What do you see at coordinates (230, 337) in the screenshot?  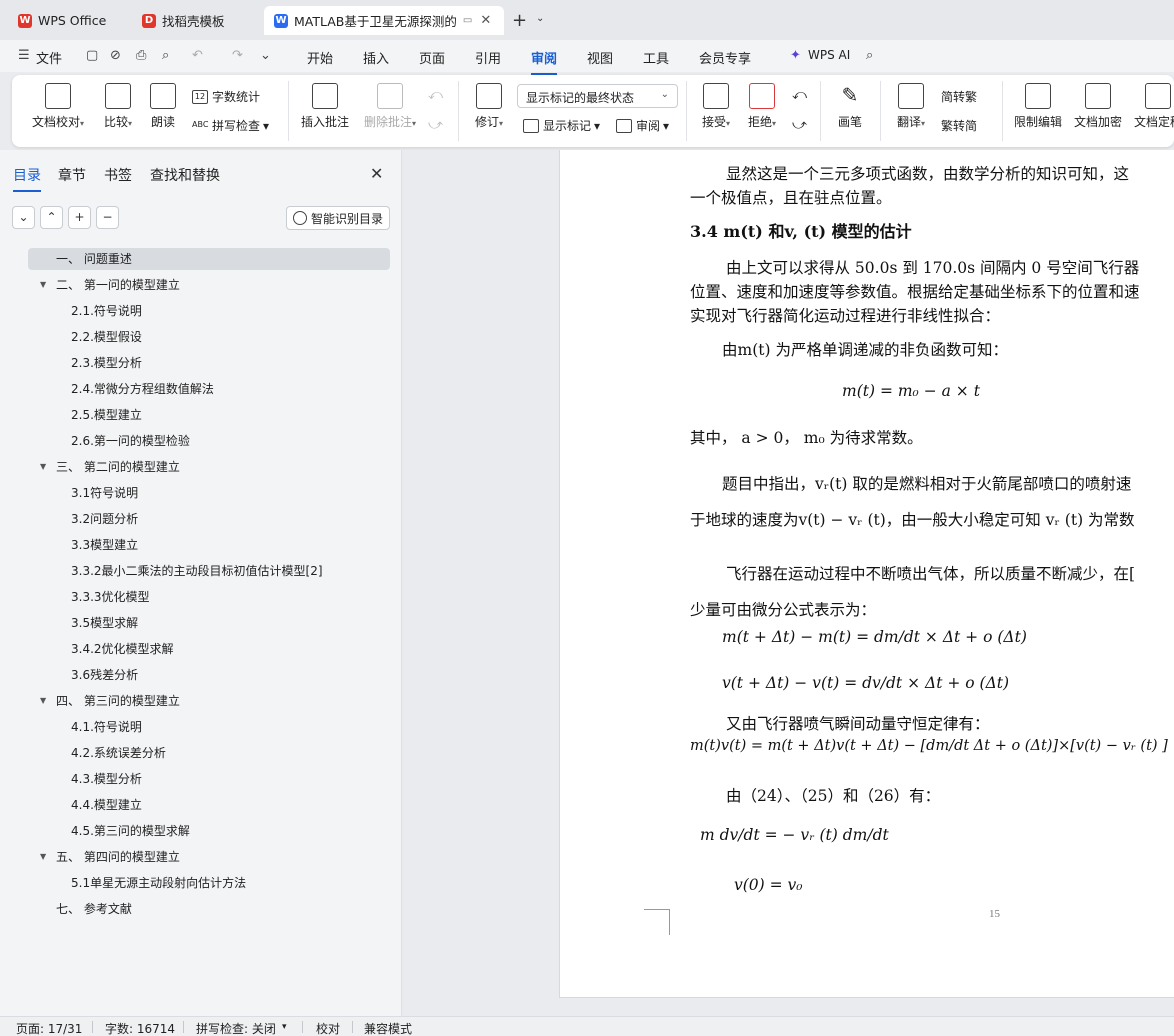 I see `toc-item: 2.2.模型假设` at bounding box center [230, 337].